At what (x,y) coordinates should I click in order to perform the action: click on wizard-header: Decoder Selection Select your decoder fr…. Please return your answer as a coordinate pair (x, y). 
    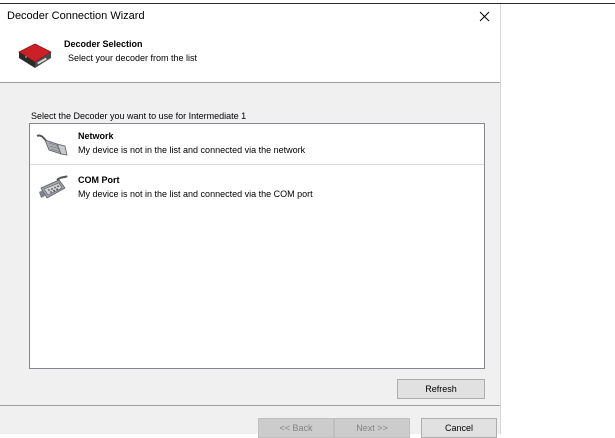
    Looking at the image, I should click on (250, 55).